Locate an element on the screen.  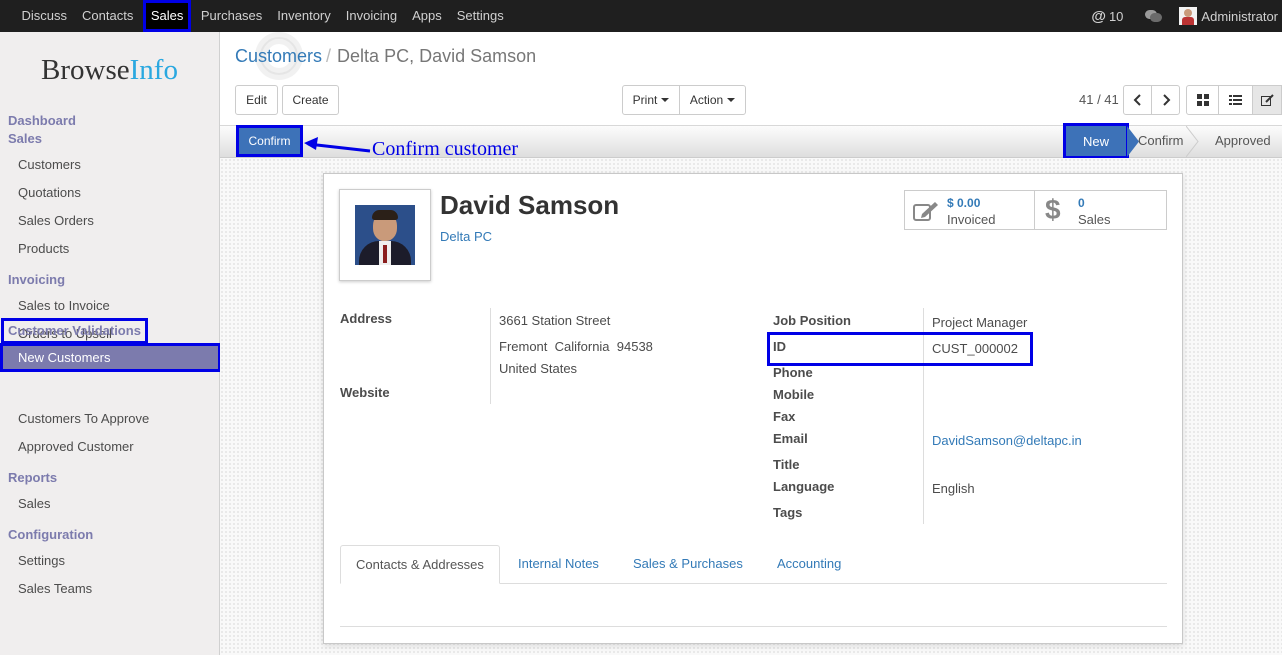
address-country: United States is located at coordinates (538, 368).